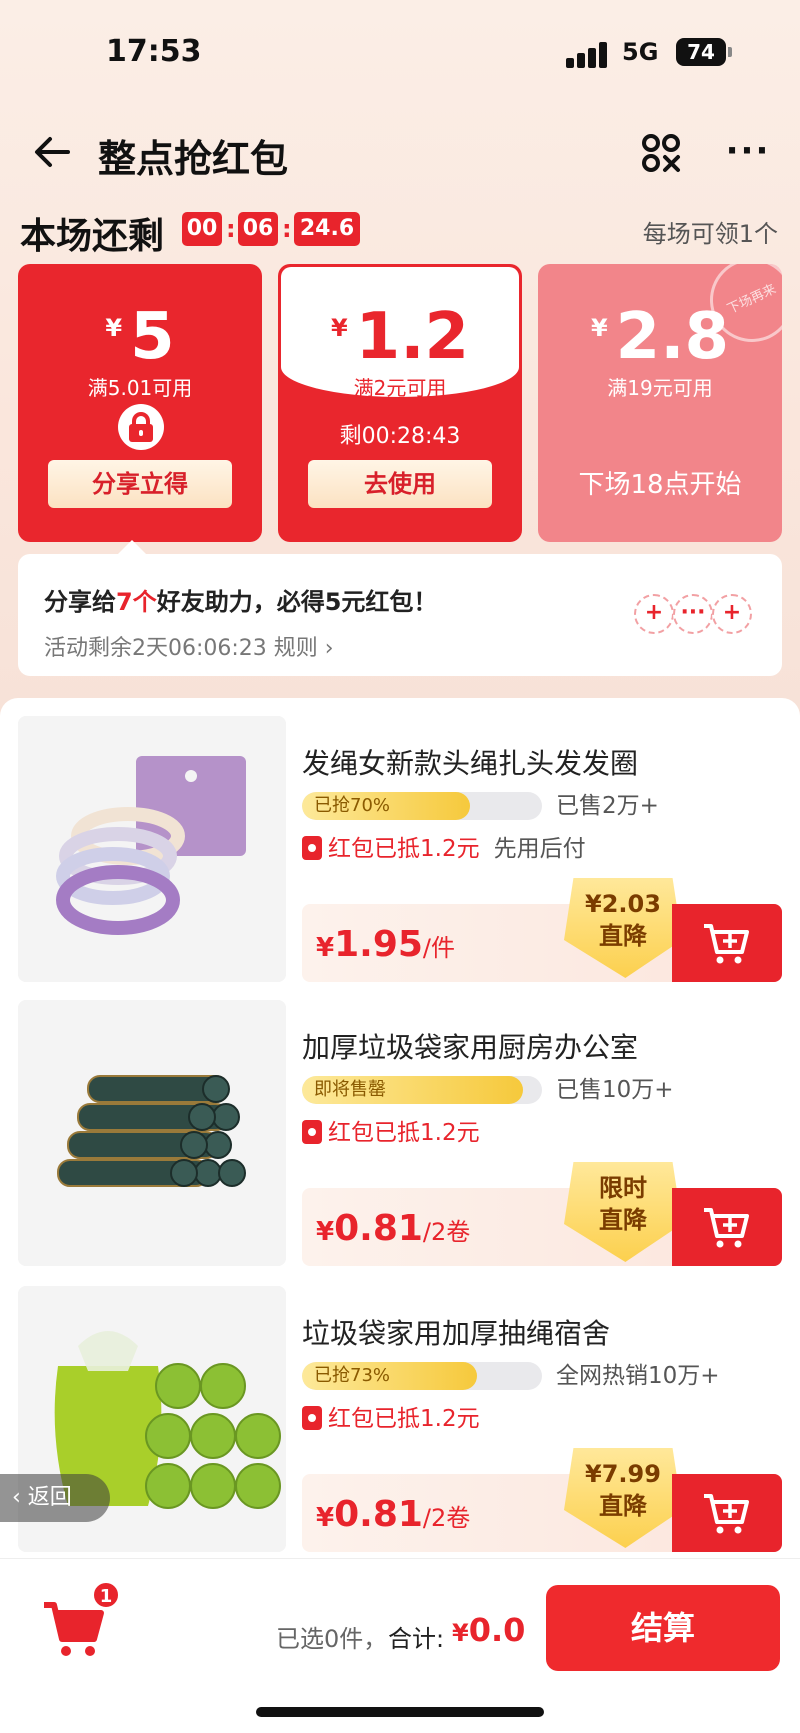 Image resolution: width=800 pixels, height=1733 pixels. What do you see at coordinates (456, 1333) in the screenshot?
I see `product-title: 垃圾袋家用加厚抽绳宿舍` at bounding box center [456, 1333].